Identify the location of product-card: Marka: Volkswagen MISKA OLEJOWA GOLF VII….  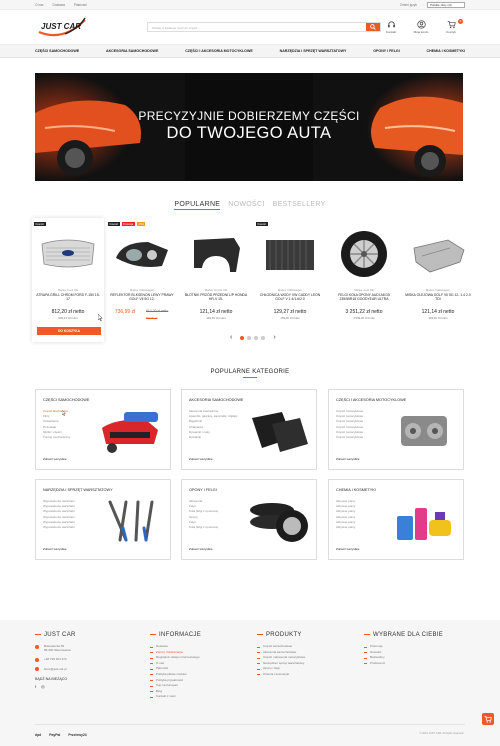
(438, 280).